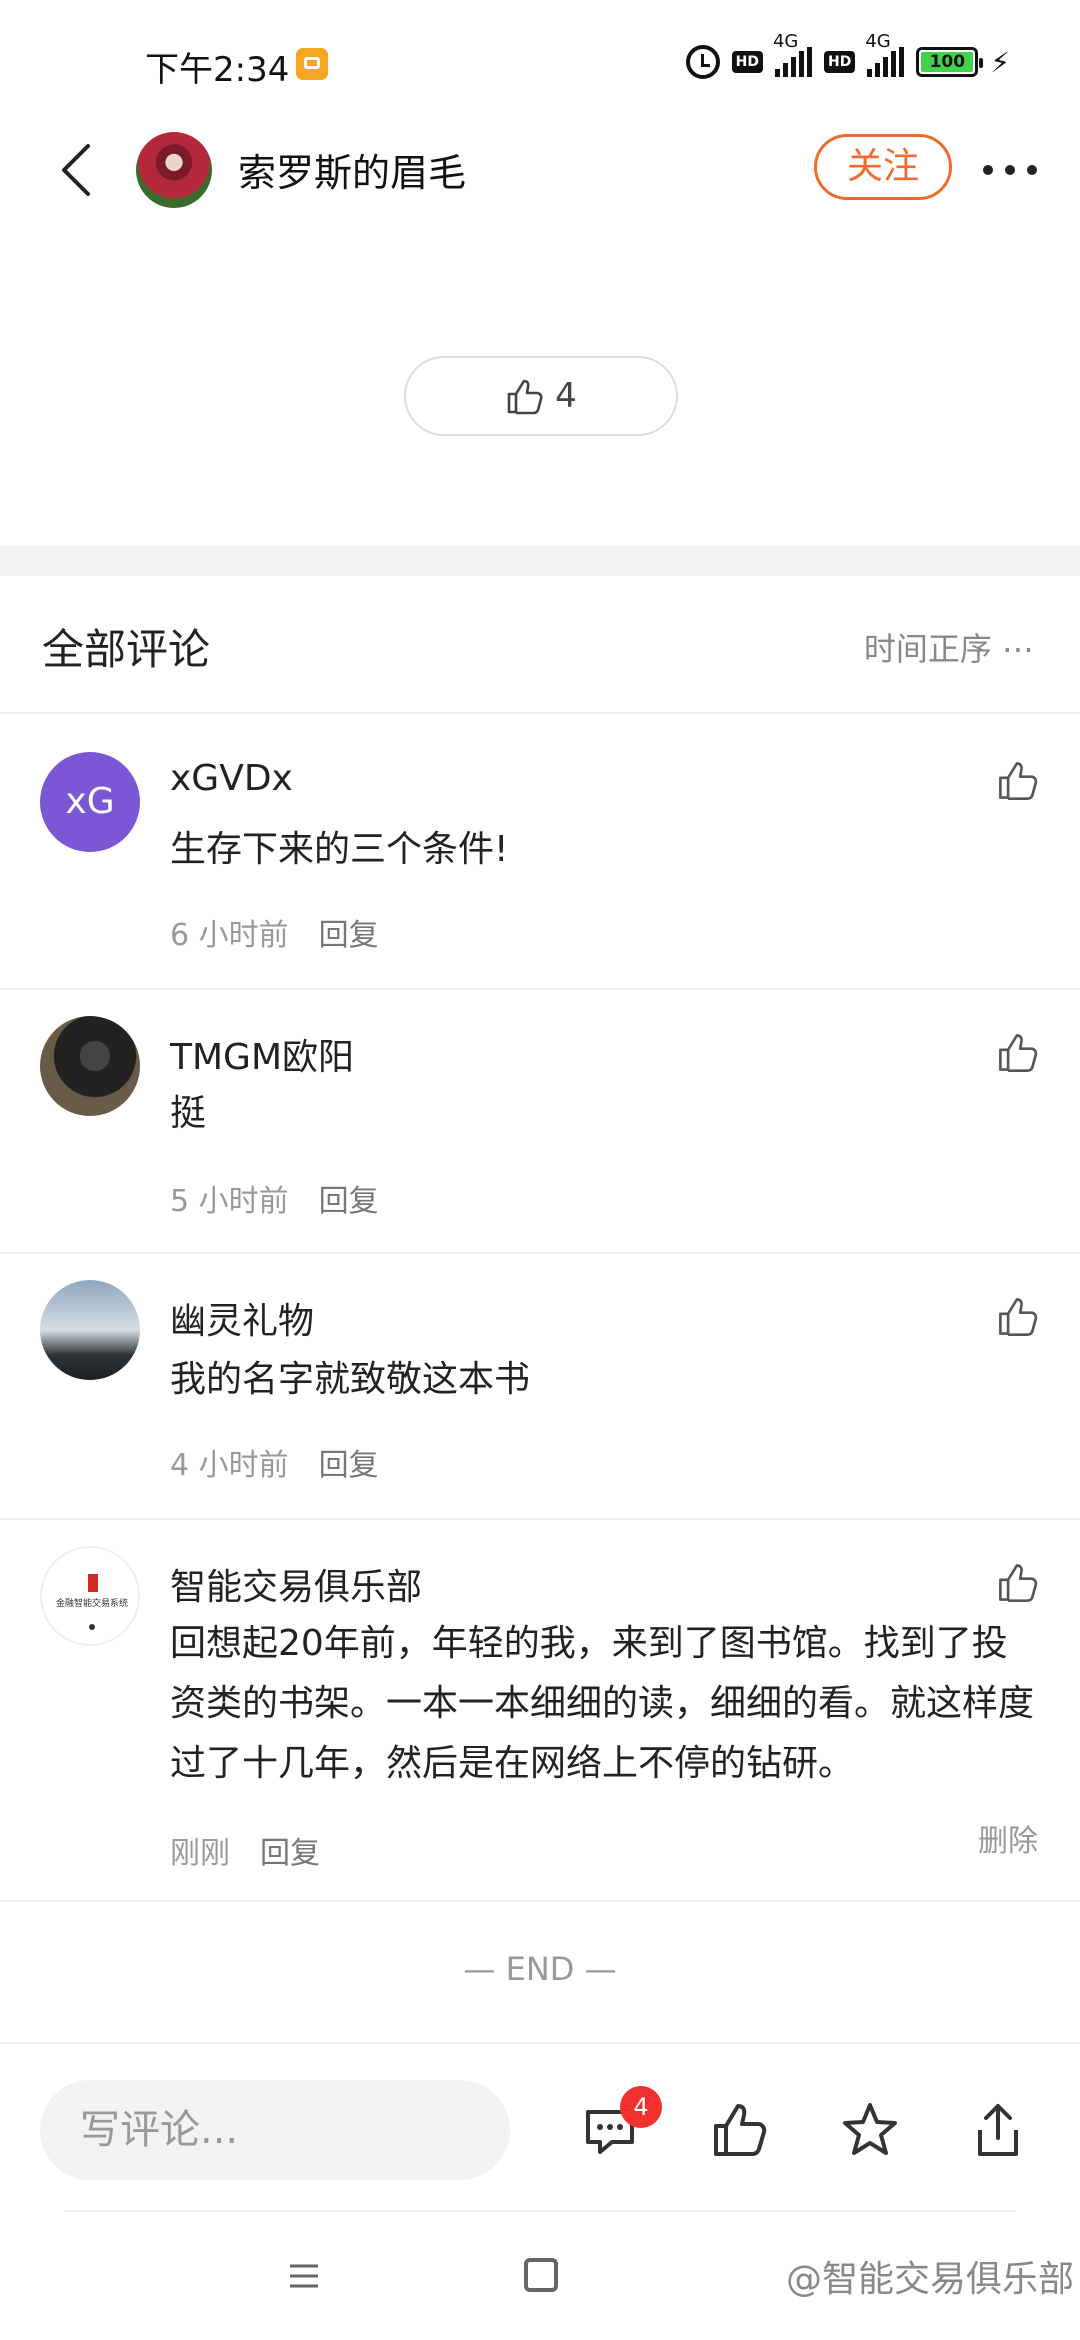  Describe the element at coordinates (702, 62) in the screenshot. I see `alarm-icon` at that location.